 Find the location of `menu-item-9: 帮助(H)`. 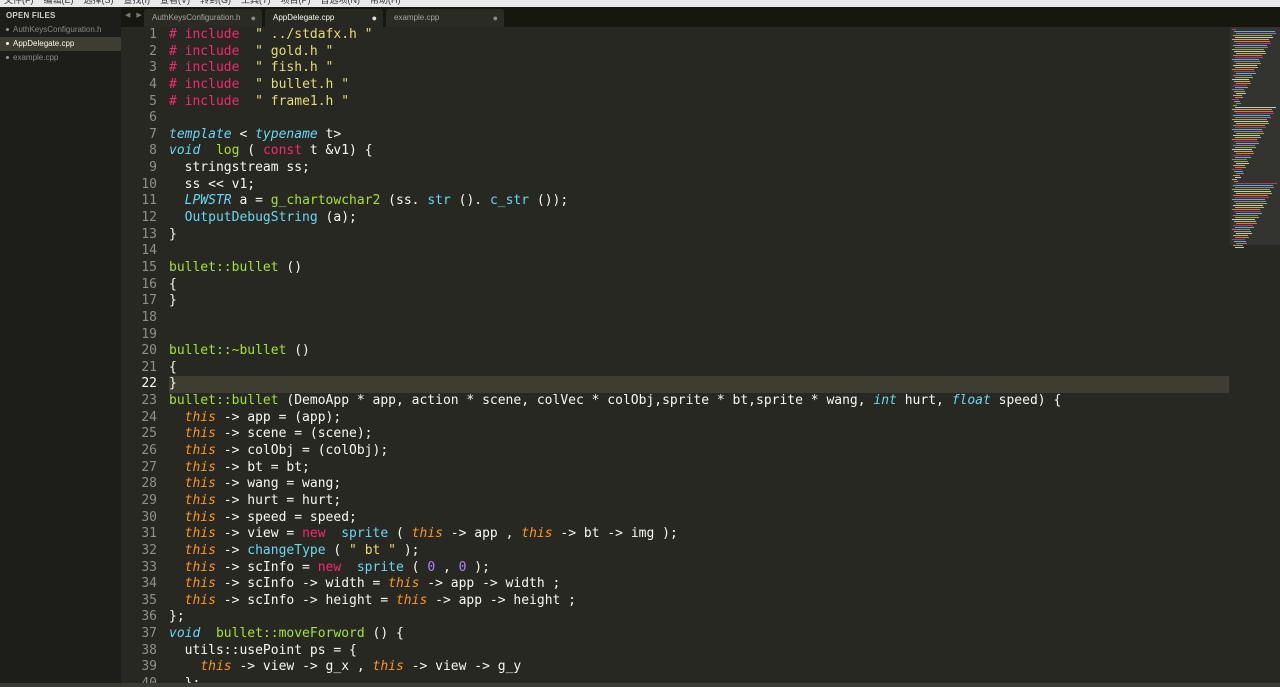

menu-item-9: 帮助(H) is located at coordinates (385, 2).